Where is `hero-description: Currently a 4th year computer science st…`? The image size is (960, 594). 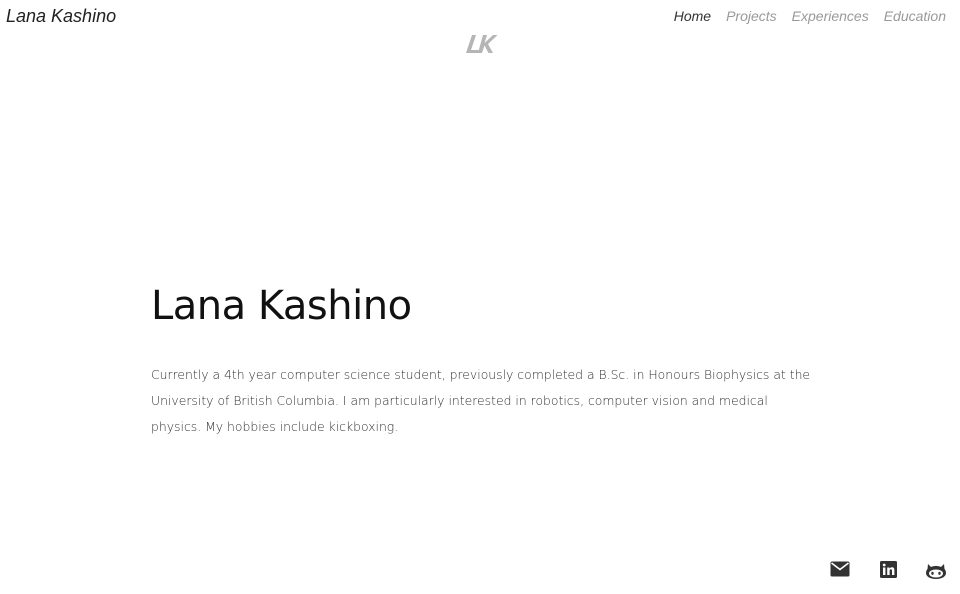 hero-description: Currently a 4th year computer science st… is located at coordinates (481, 400).